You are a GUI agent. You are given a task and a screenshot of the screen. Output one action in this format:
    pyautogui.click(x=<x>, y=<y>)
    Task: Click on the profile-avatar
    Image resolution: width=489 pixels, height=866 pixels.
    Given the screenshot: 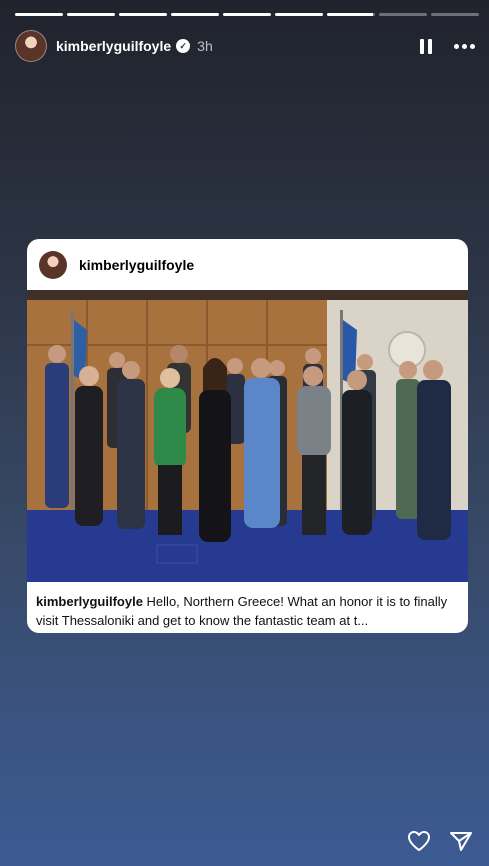 What is the action you would take?
    pyautogui.click(x=31, y=46)
    